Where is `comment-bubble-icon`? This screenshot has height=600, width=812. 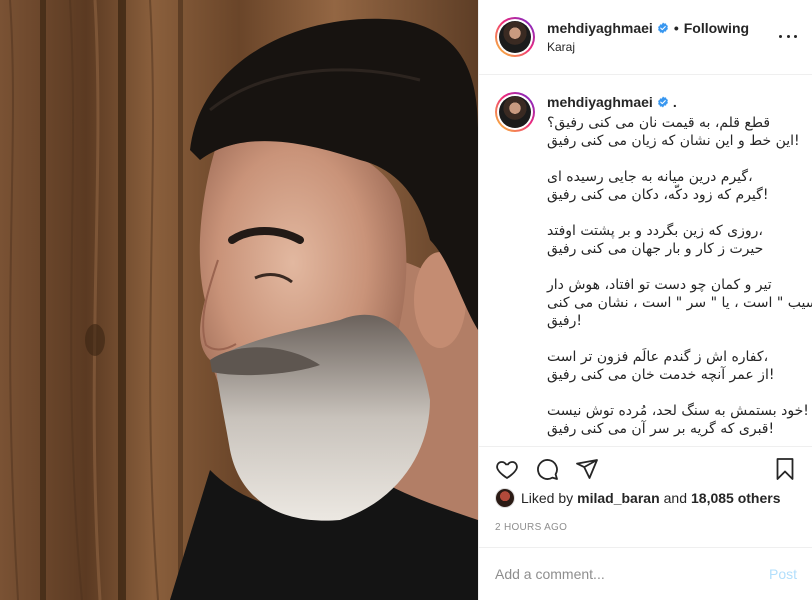
comment-bubble-icon is located at coordinates (547, 469).